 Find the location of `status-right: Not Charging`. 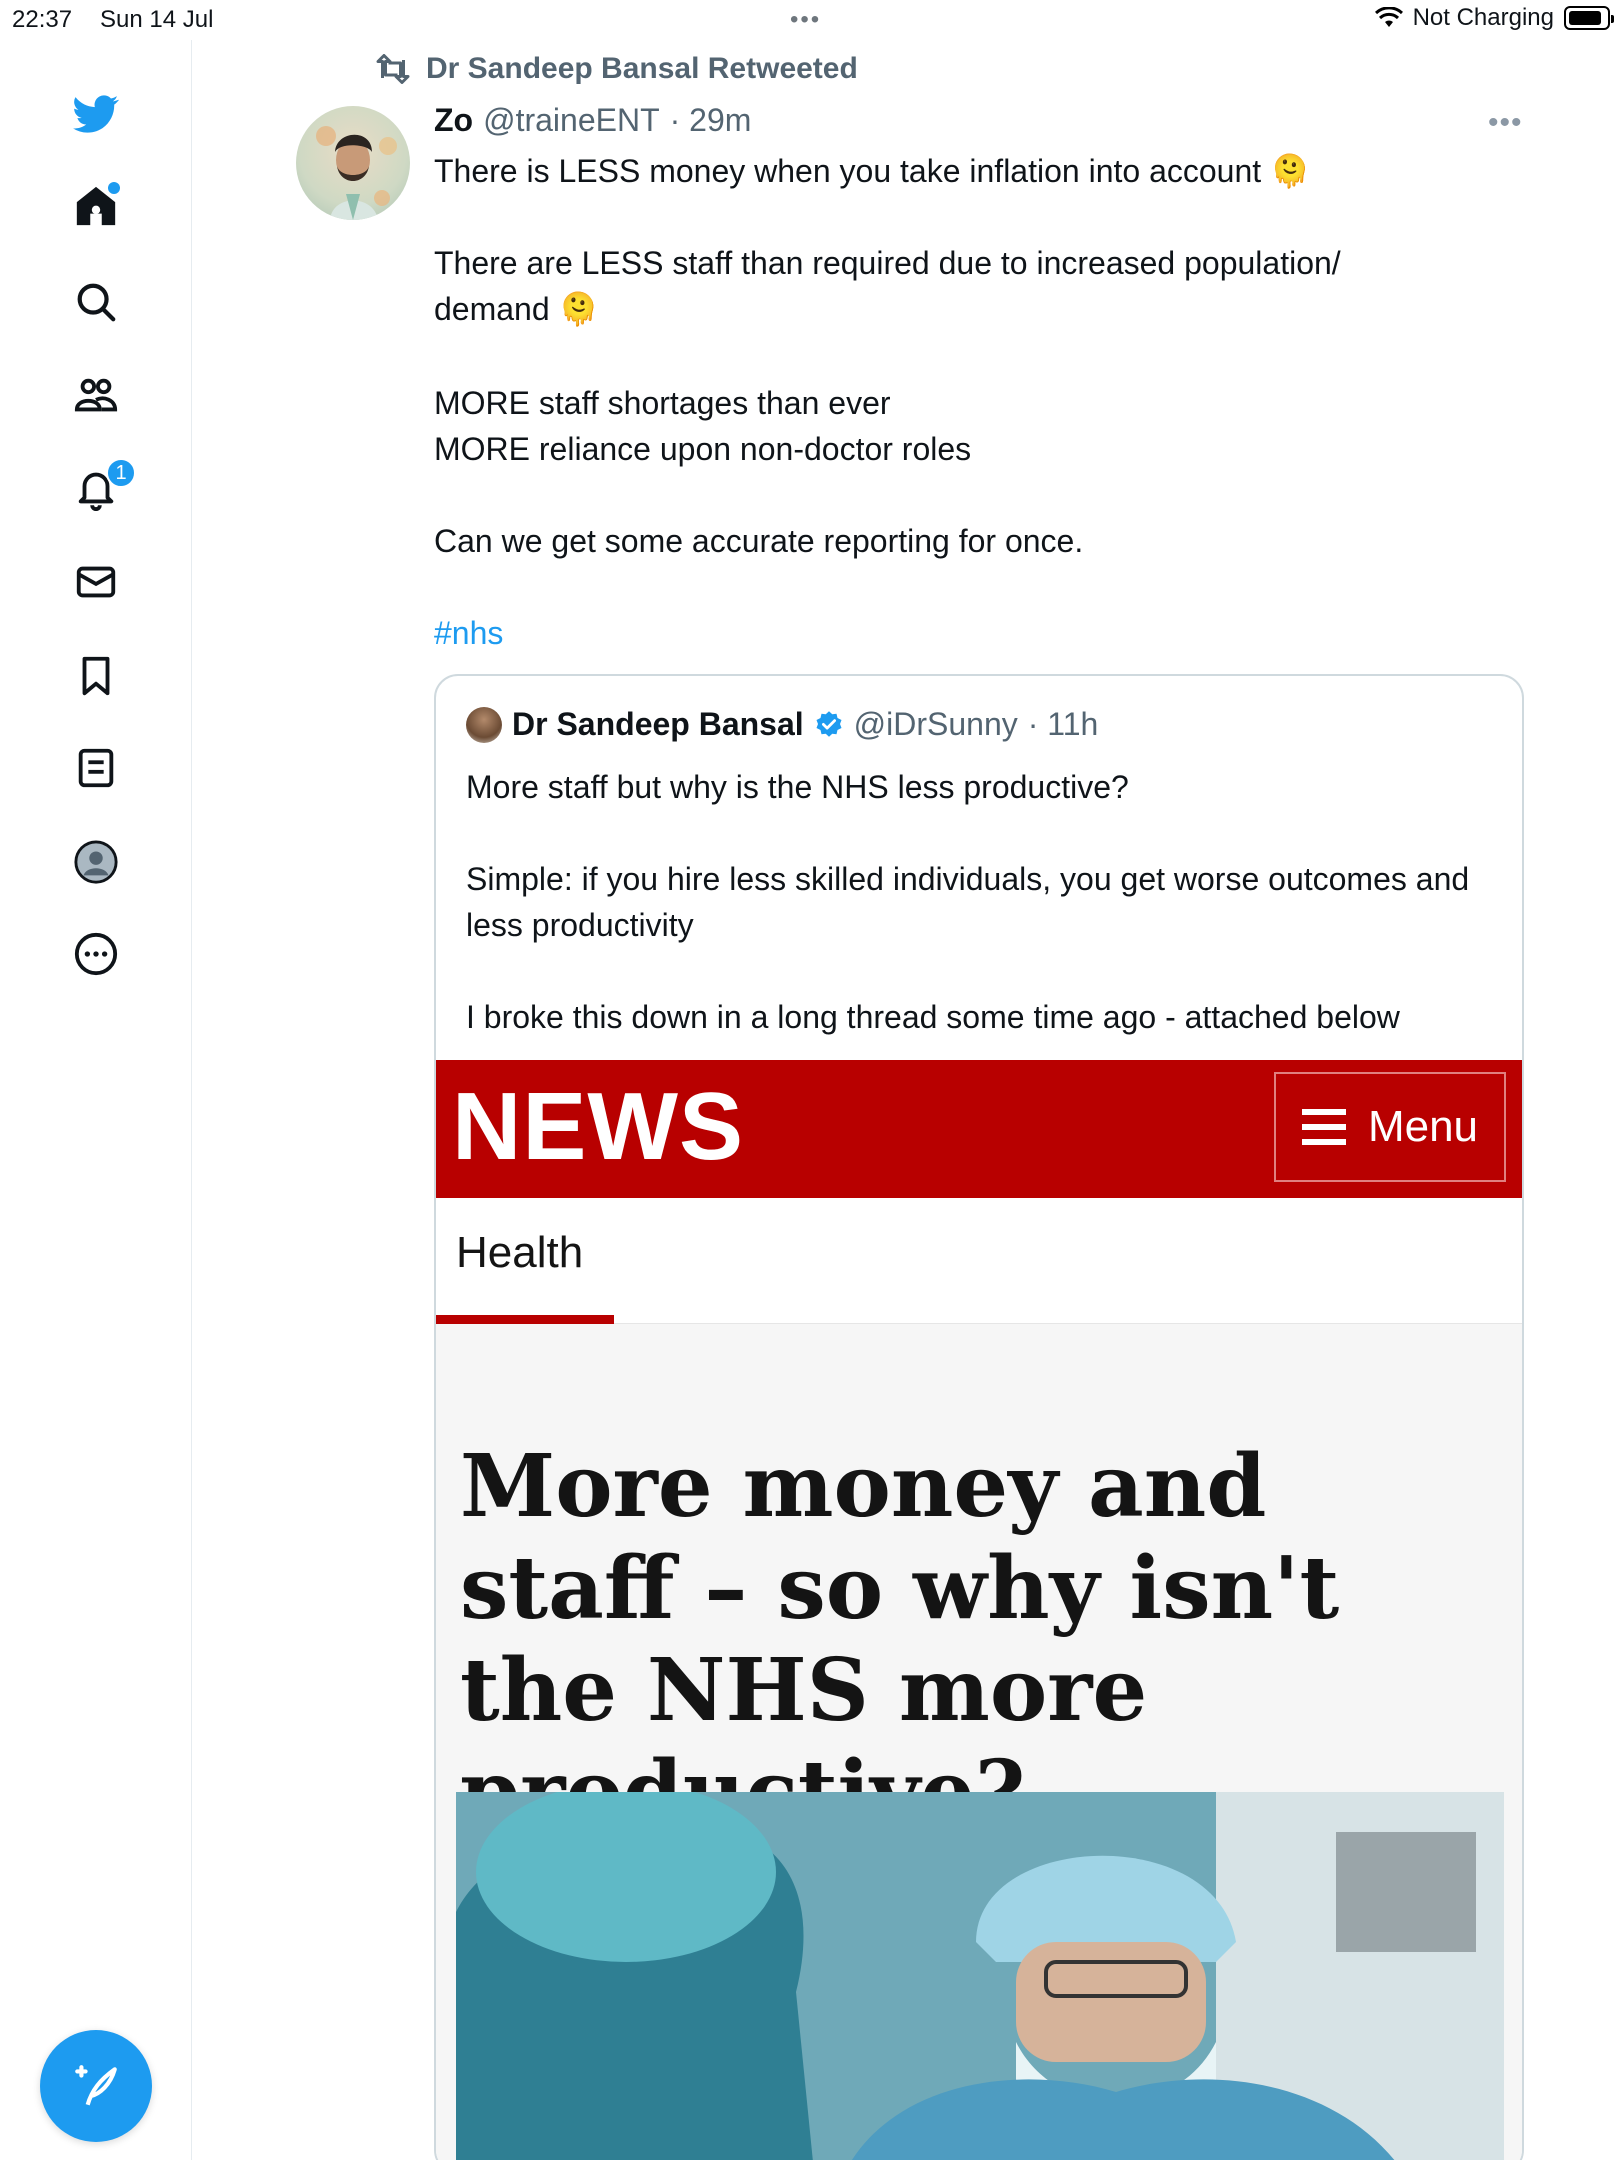

status-right: Not Charging is located at coordinates (1494, 18).